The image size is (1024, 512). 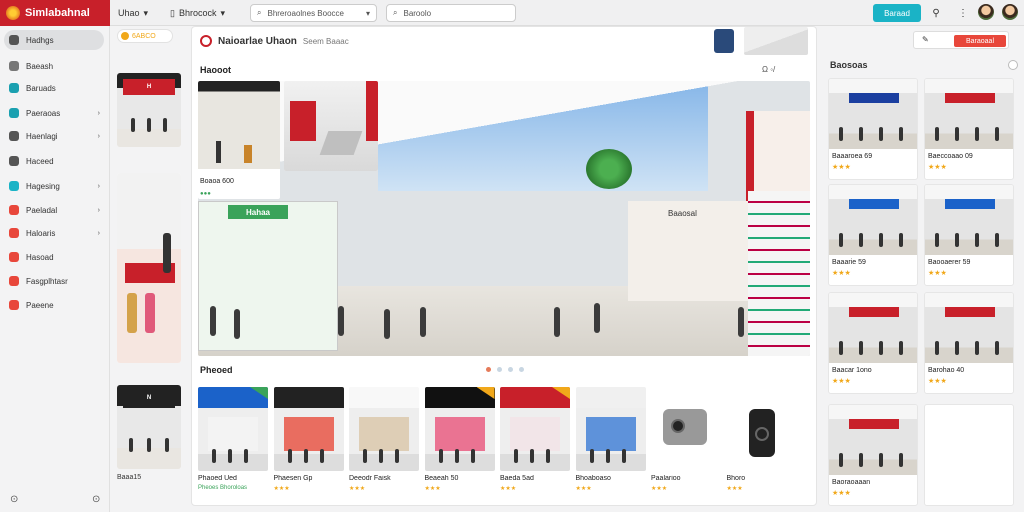 What do you see at coordinates (239, 140) in the screenshot?
I see `inset-store-card: Boaoa 600 ●●●` at bounding box center [239, 140].